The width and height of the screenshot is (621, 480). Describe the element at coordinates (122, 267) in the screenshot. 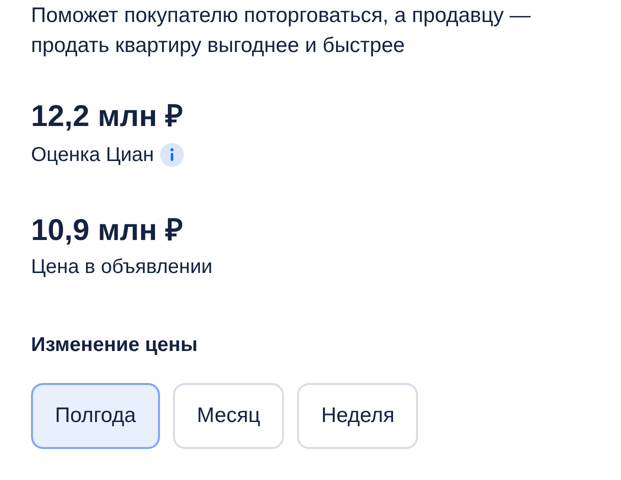

I see `listing-label: Цена в объявлении` at that location.